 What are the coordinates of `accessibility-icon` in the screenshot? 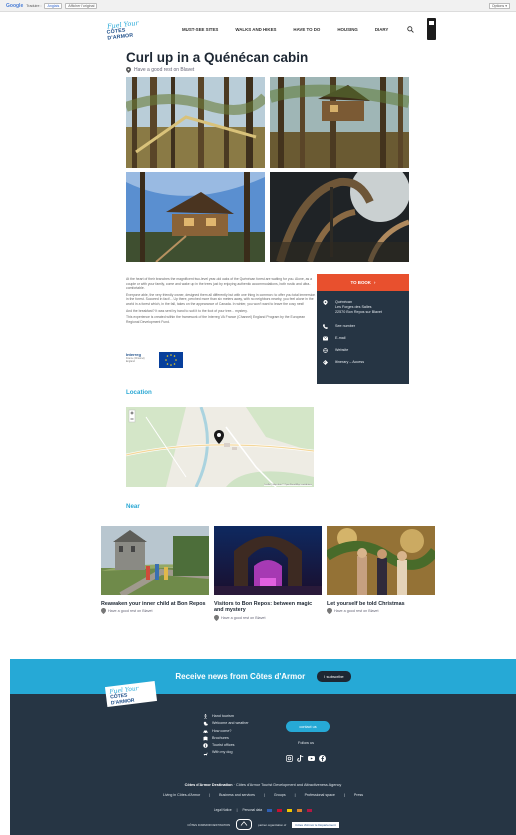 It's located at (205, 717).